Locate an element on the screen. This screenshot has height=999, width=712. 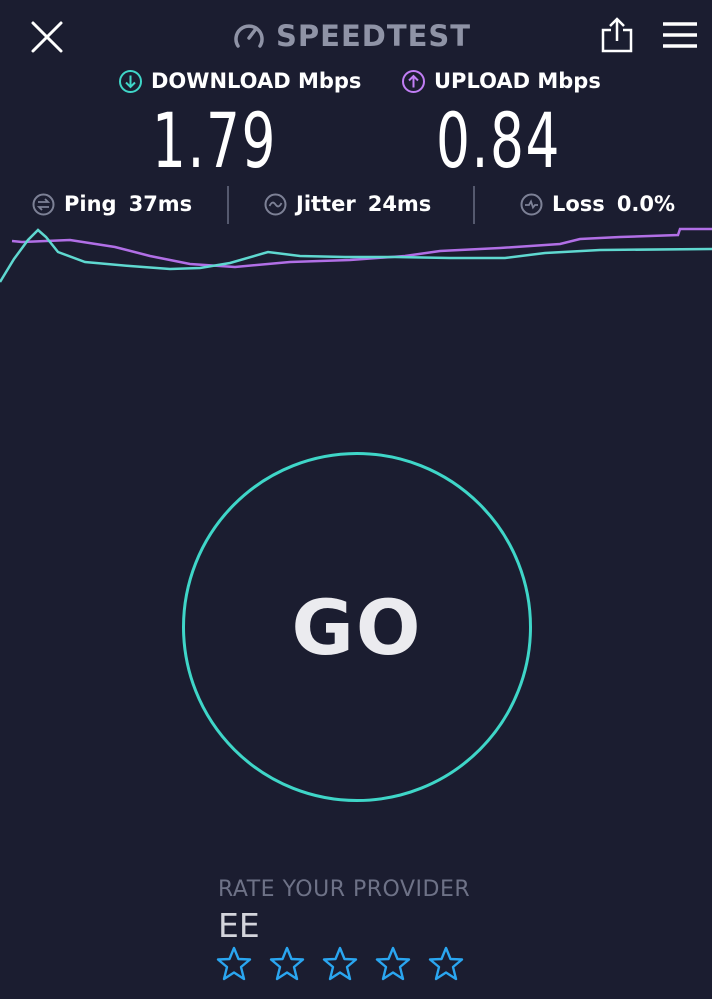
provider-name: EE is located at coordinates (239, 925).